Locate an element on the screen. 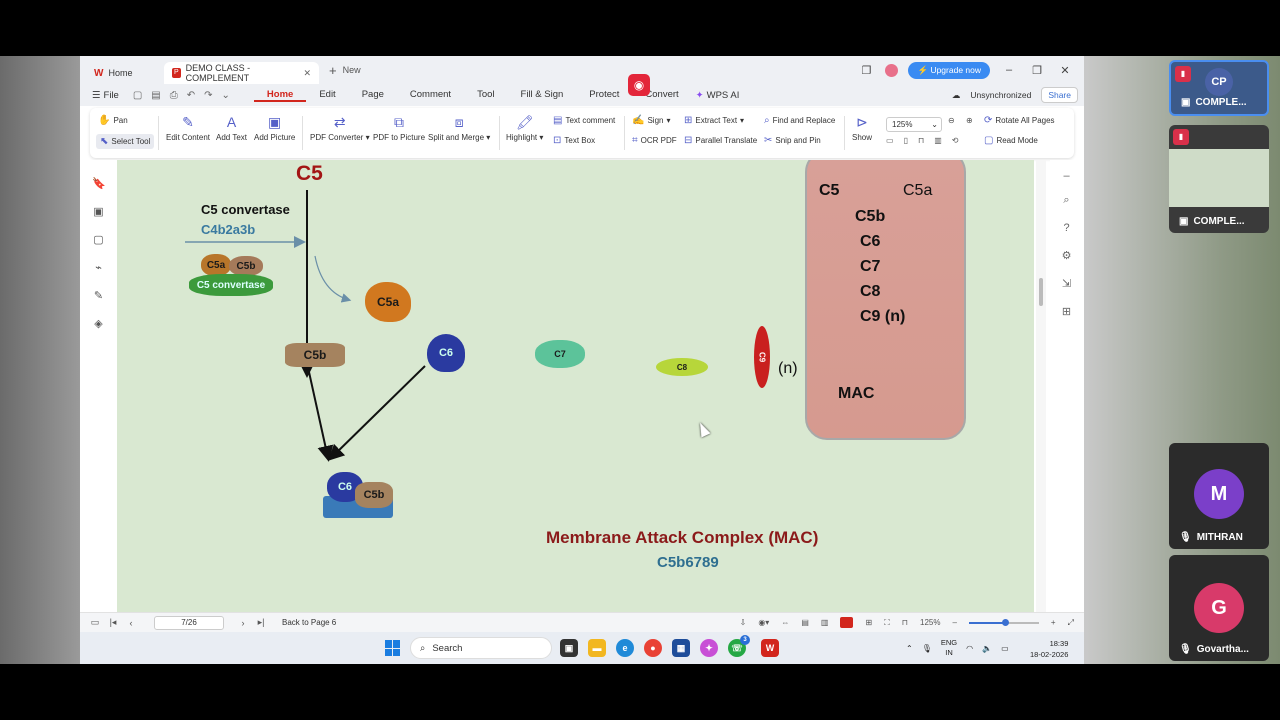 This screenshot has height=720, width=1280. layers-icon: ◈ is located at coordinates (98, 324).